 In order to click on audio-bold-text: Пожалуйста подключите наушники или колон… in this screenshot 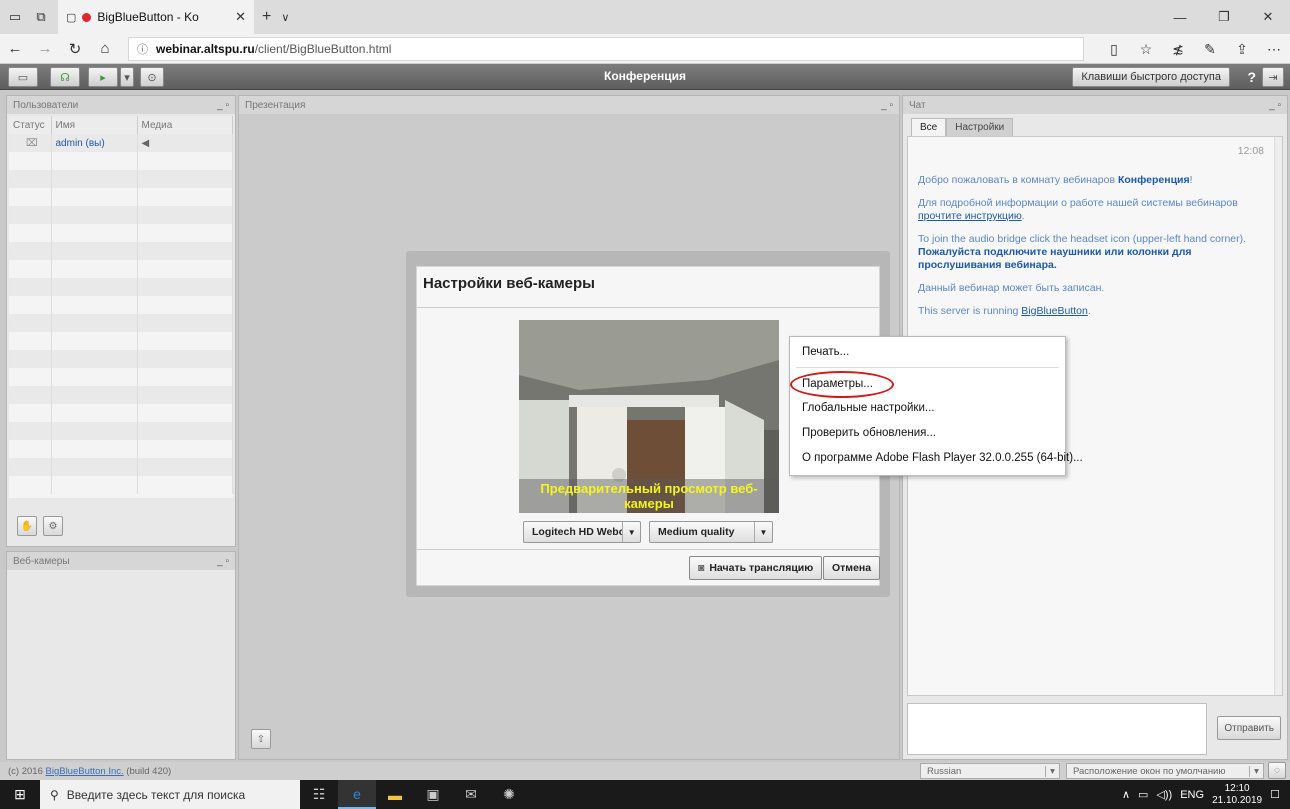, I will do `click(1055, 258)`.